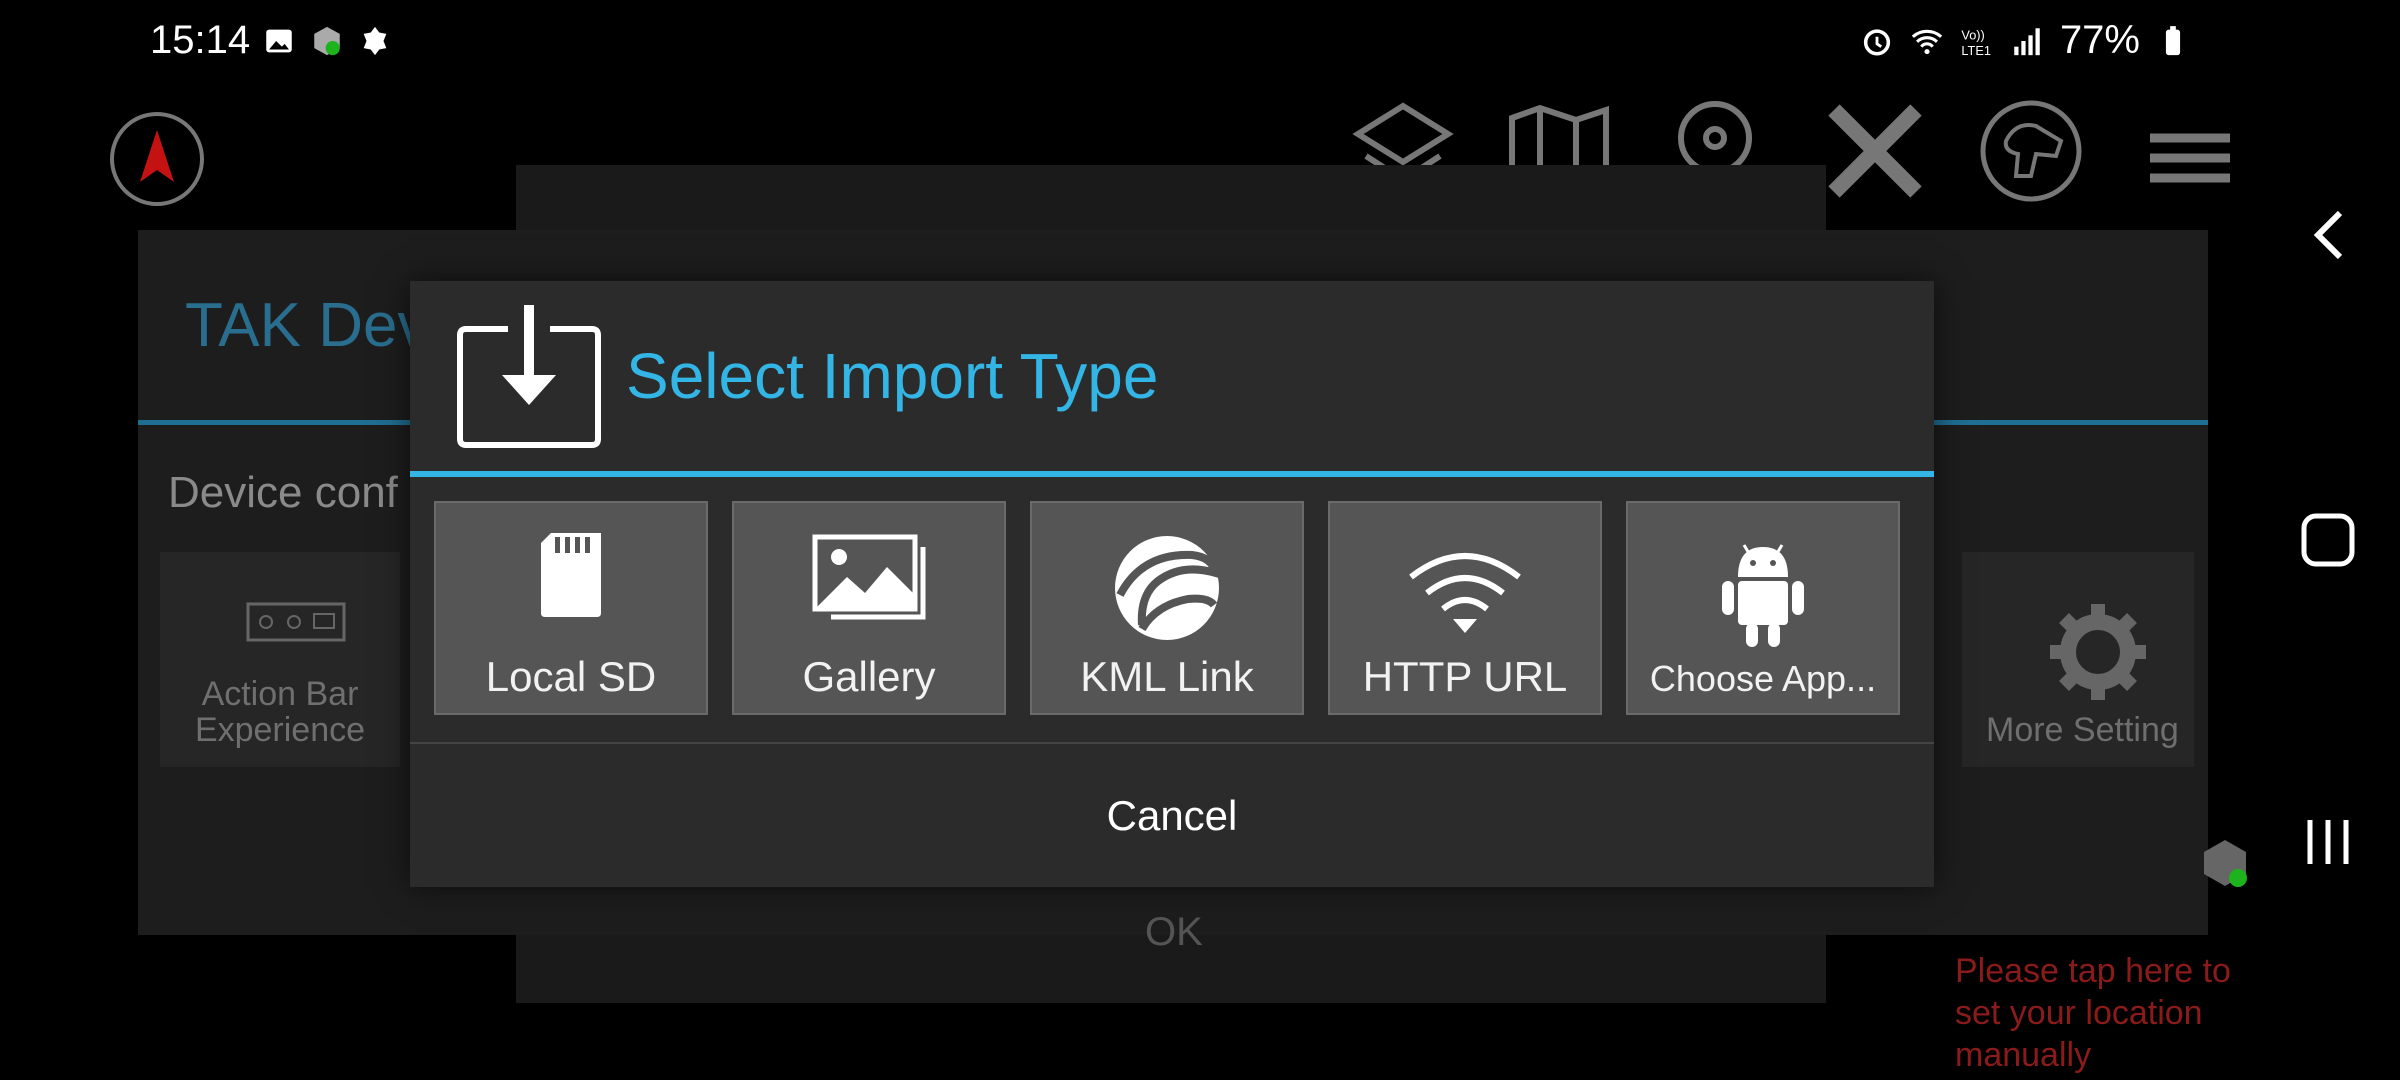  I want to click on background-panel-title: TAK Dev, so click(307, 325).